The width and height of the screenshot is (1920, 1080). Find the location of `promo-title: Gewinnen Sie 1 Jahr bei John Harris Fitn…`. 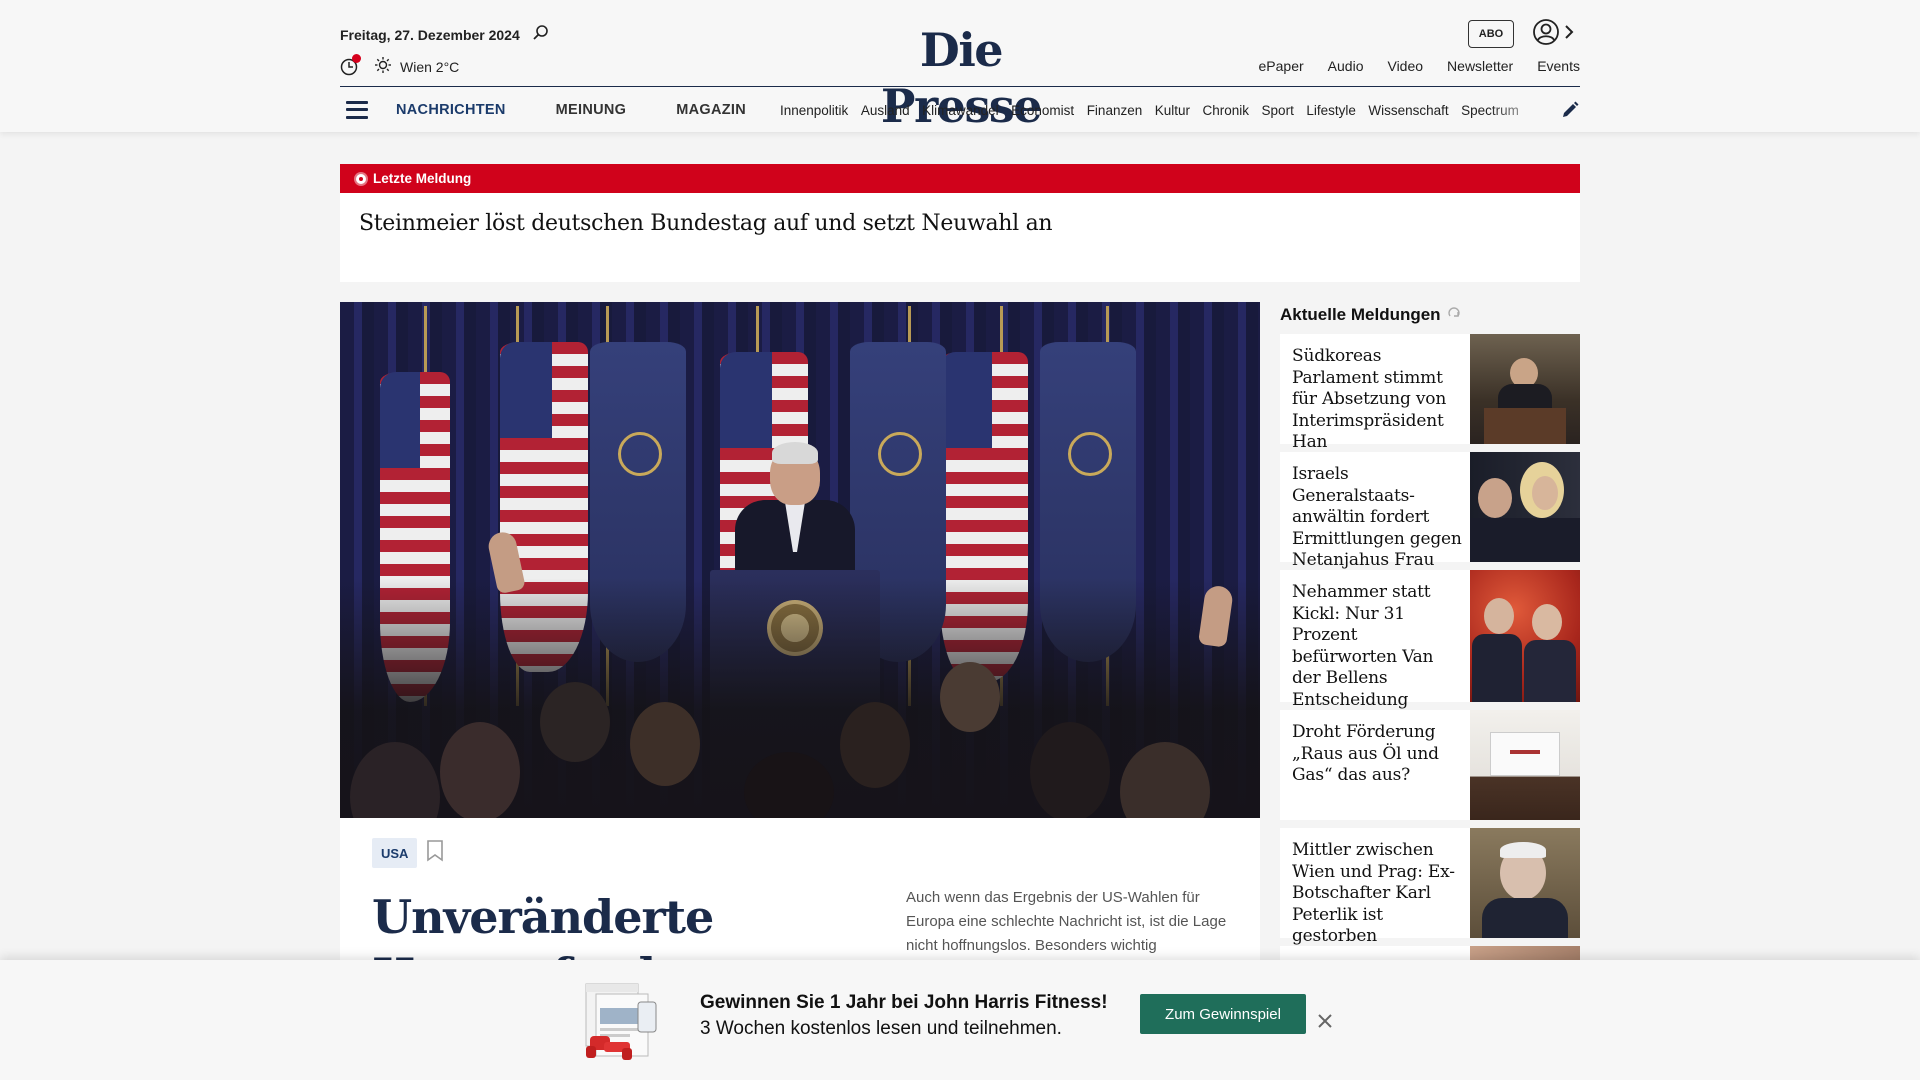

promo-title: Gewinnen Sie 1 Jahr bei John Harris Fitn… is located at coordinates (904, 1002).